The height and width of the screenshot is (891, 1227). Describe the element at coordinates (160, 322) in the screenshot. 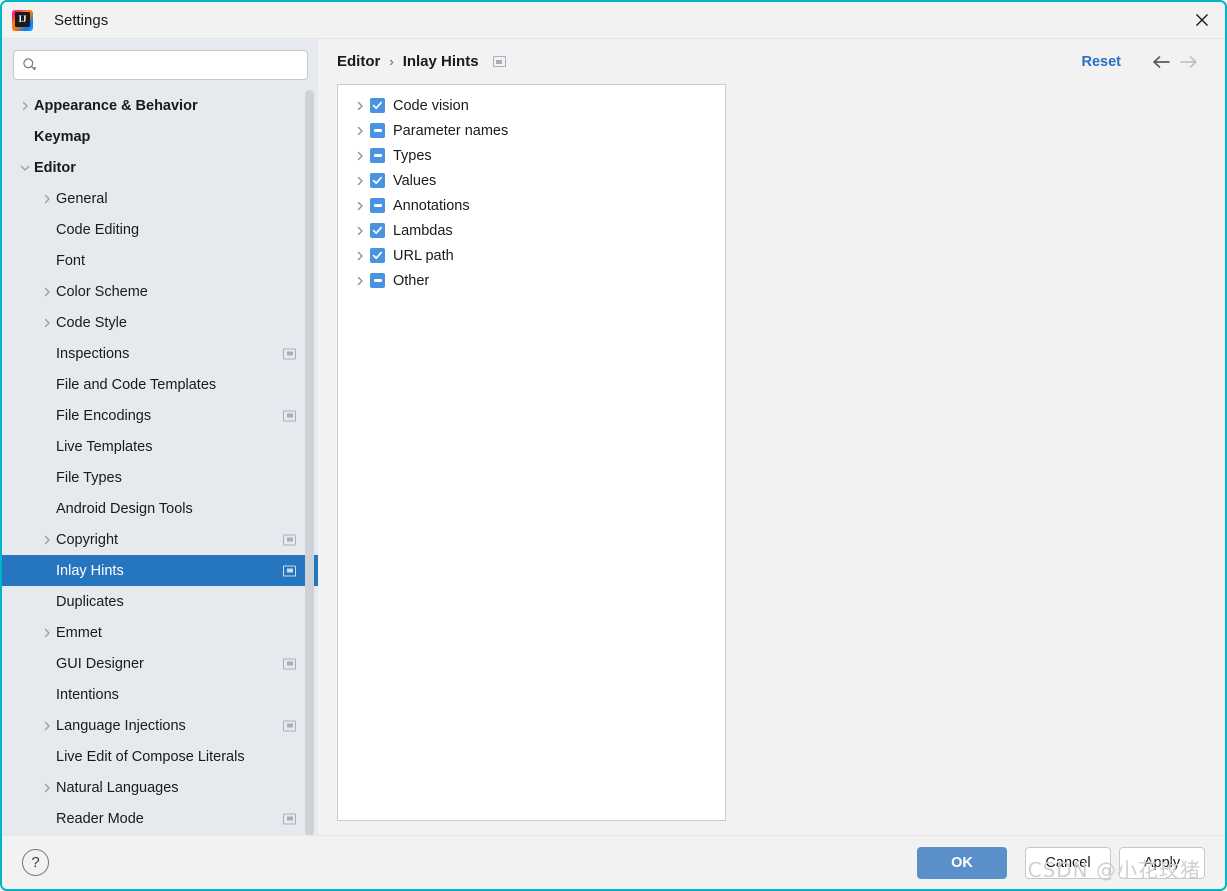

I see `sidebar-item-code-style: Code Style` at that location.